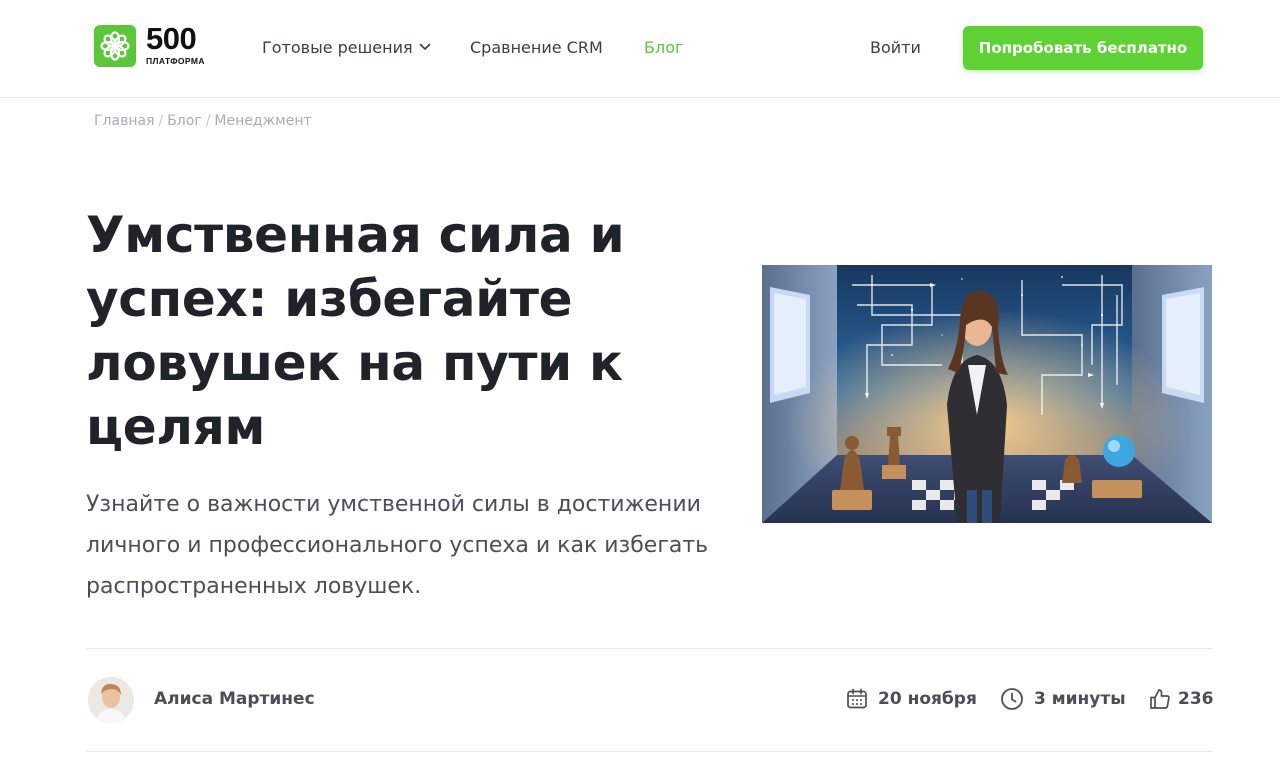 Image resolution: width=1280 pixels, height=768 pixels. I want to click on read-time: 3 минуты, so click(1063, 699).